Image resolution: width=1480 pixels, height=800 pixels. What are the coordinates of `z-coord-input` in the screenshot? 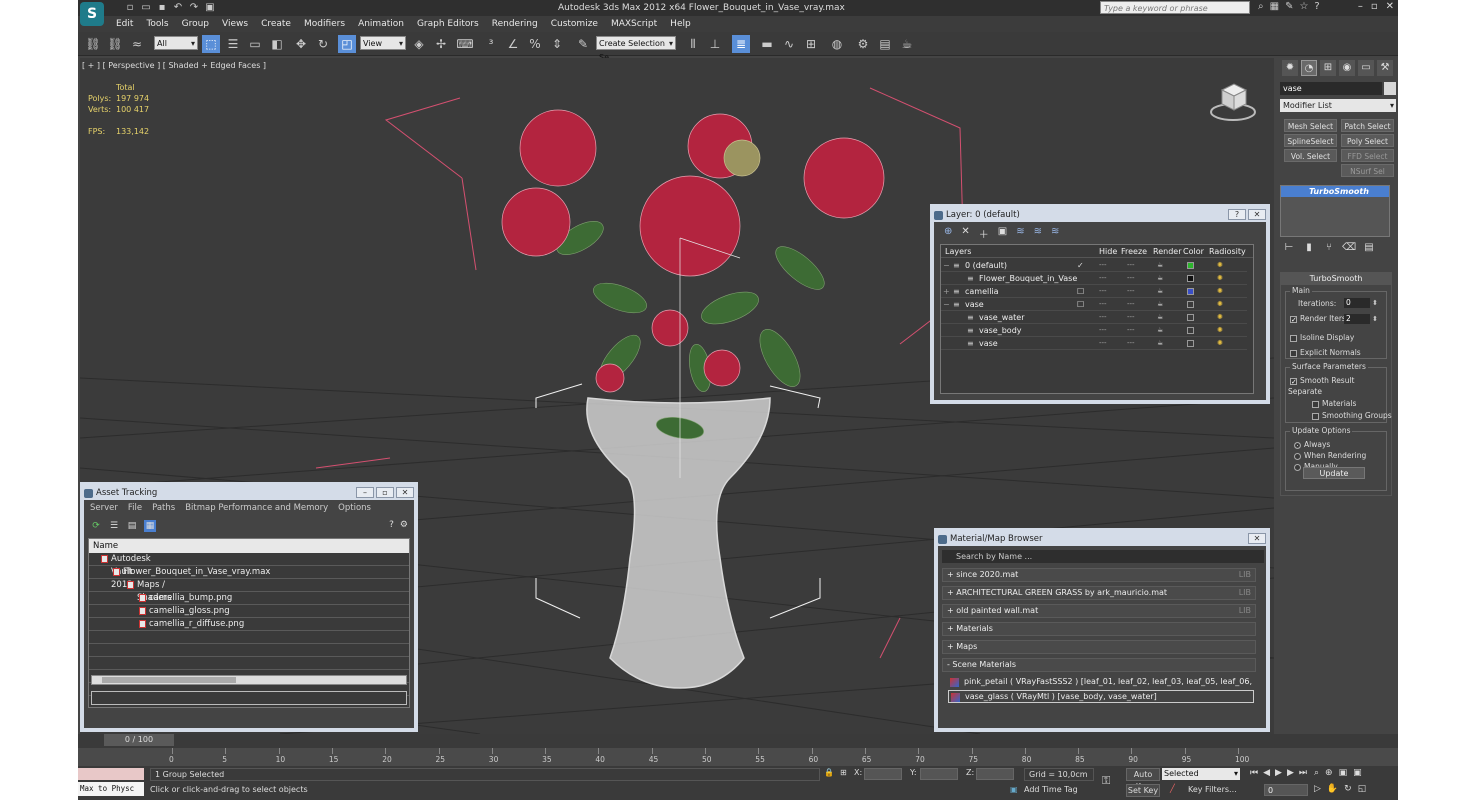 It's located at (995, 774).